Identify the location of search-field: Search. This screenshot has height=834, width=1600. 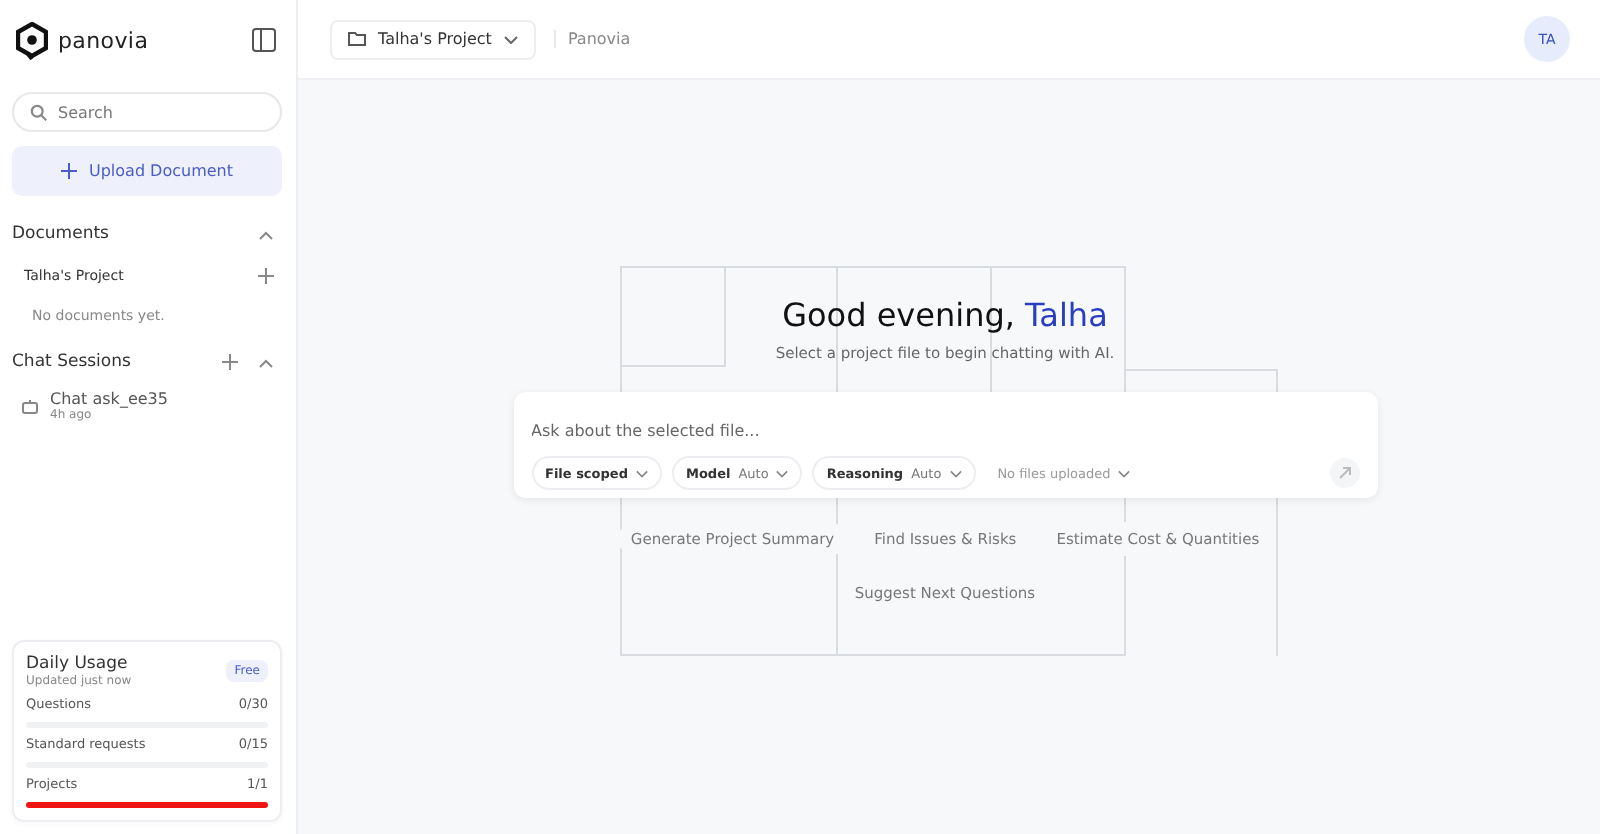
(147, 112).